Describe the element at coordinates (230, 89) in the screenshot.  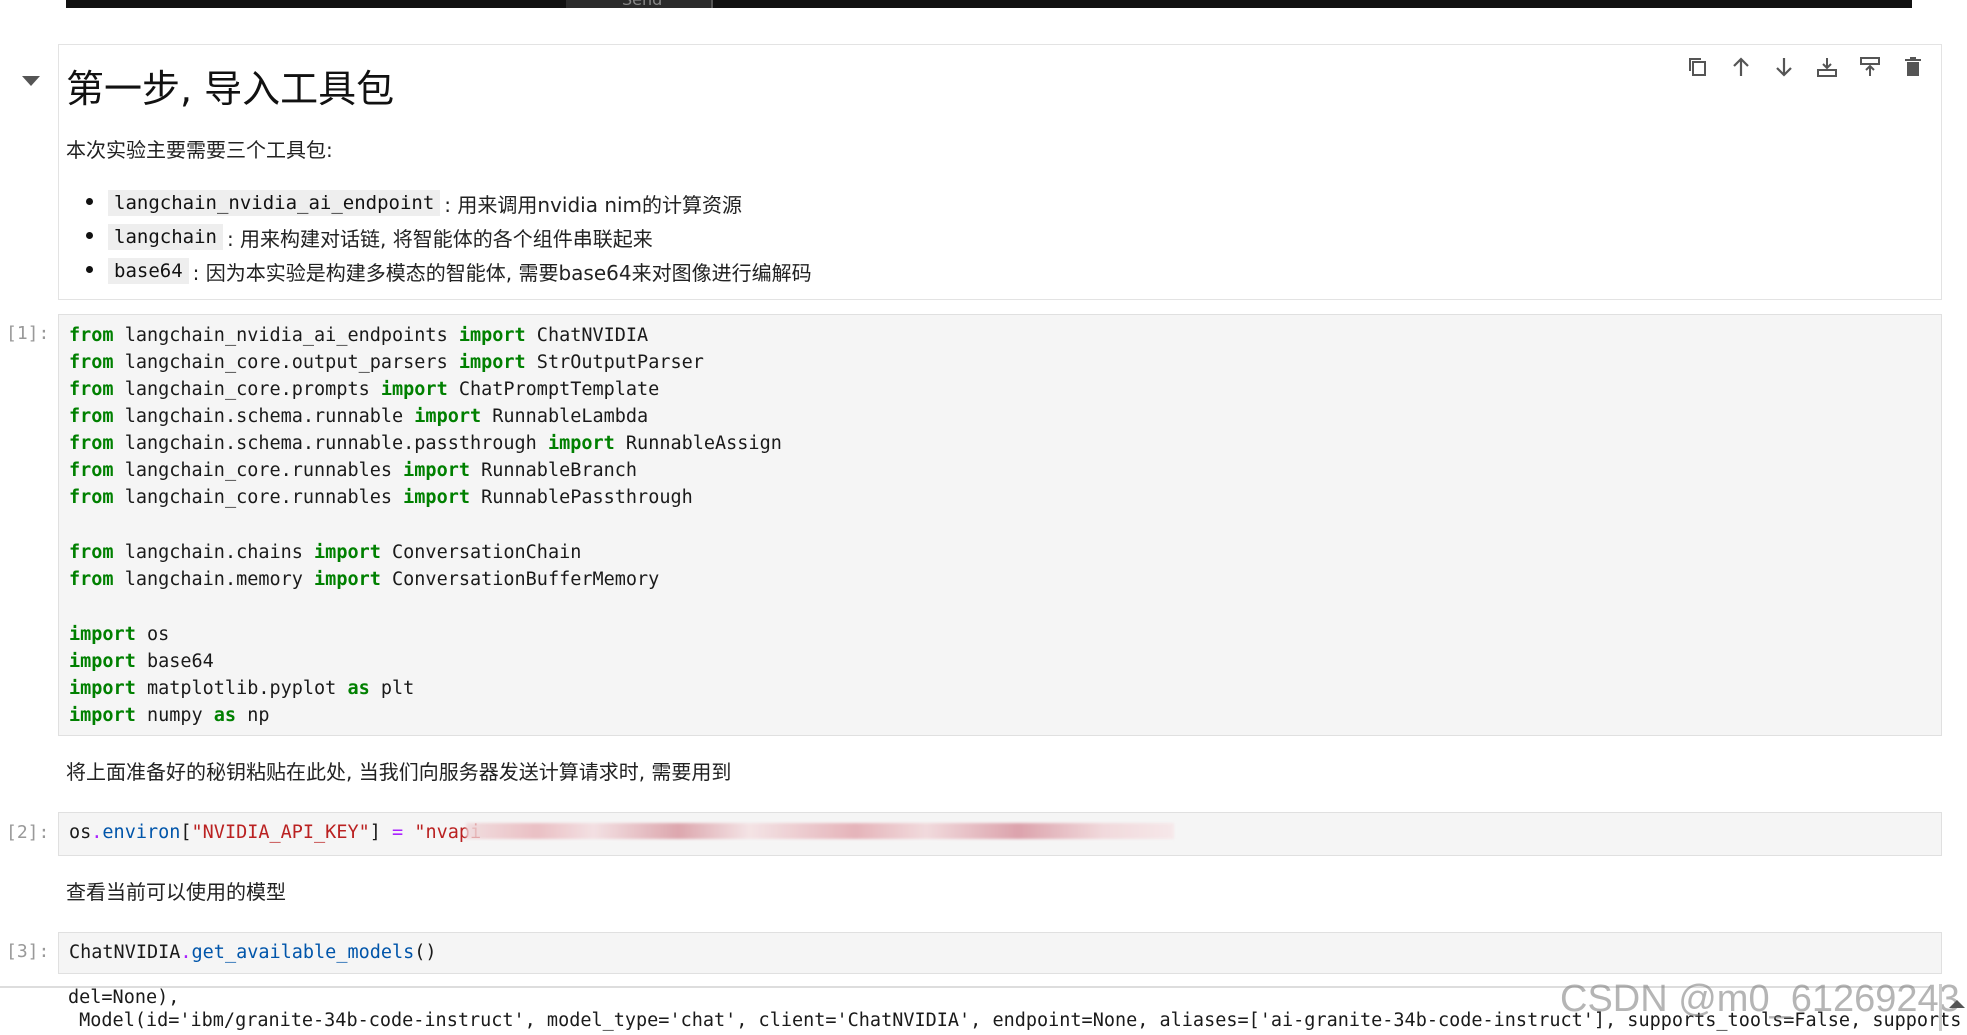
I see `section-heading: 第一步, 导入工具包` at that location.